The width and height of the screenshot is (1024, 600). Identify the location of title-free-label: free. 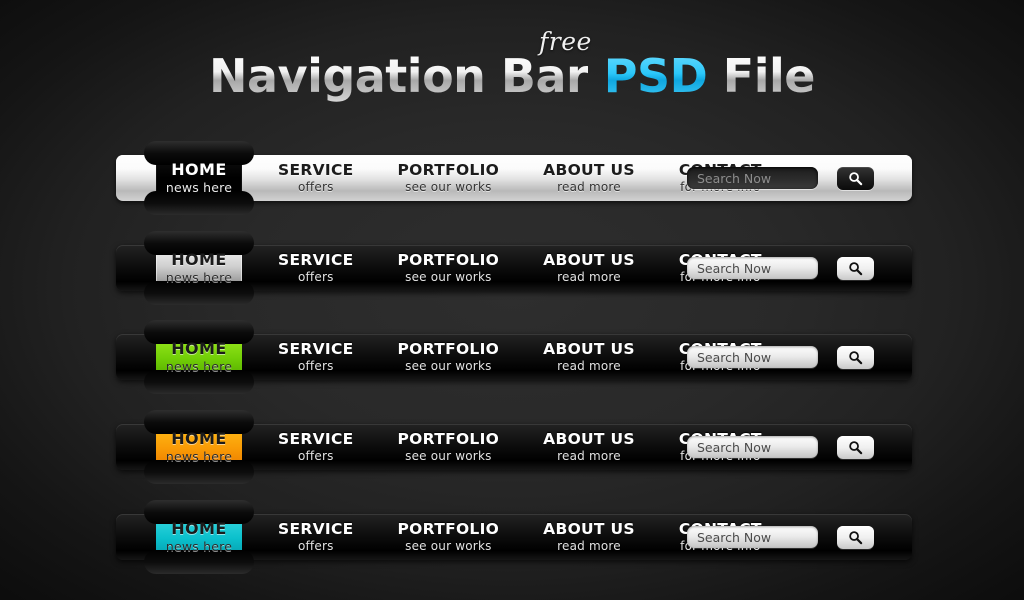
(565, 41).